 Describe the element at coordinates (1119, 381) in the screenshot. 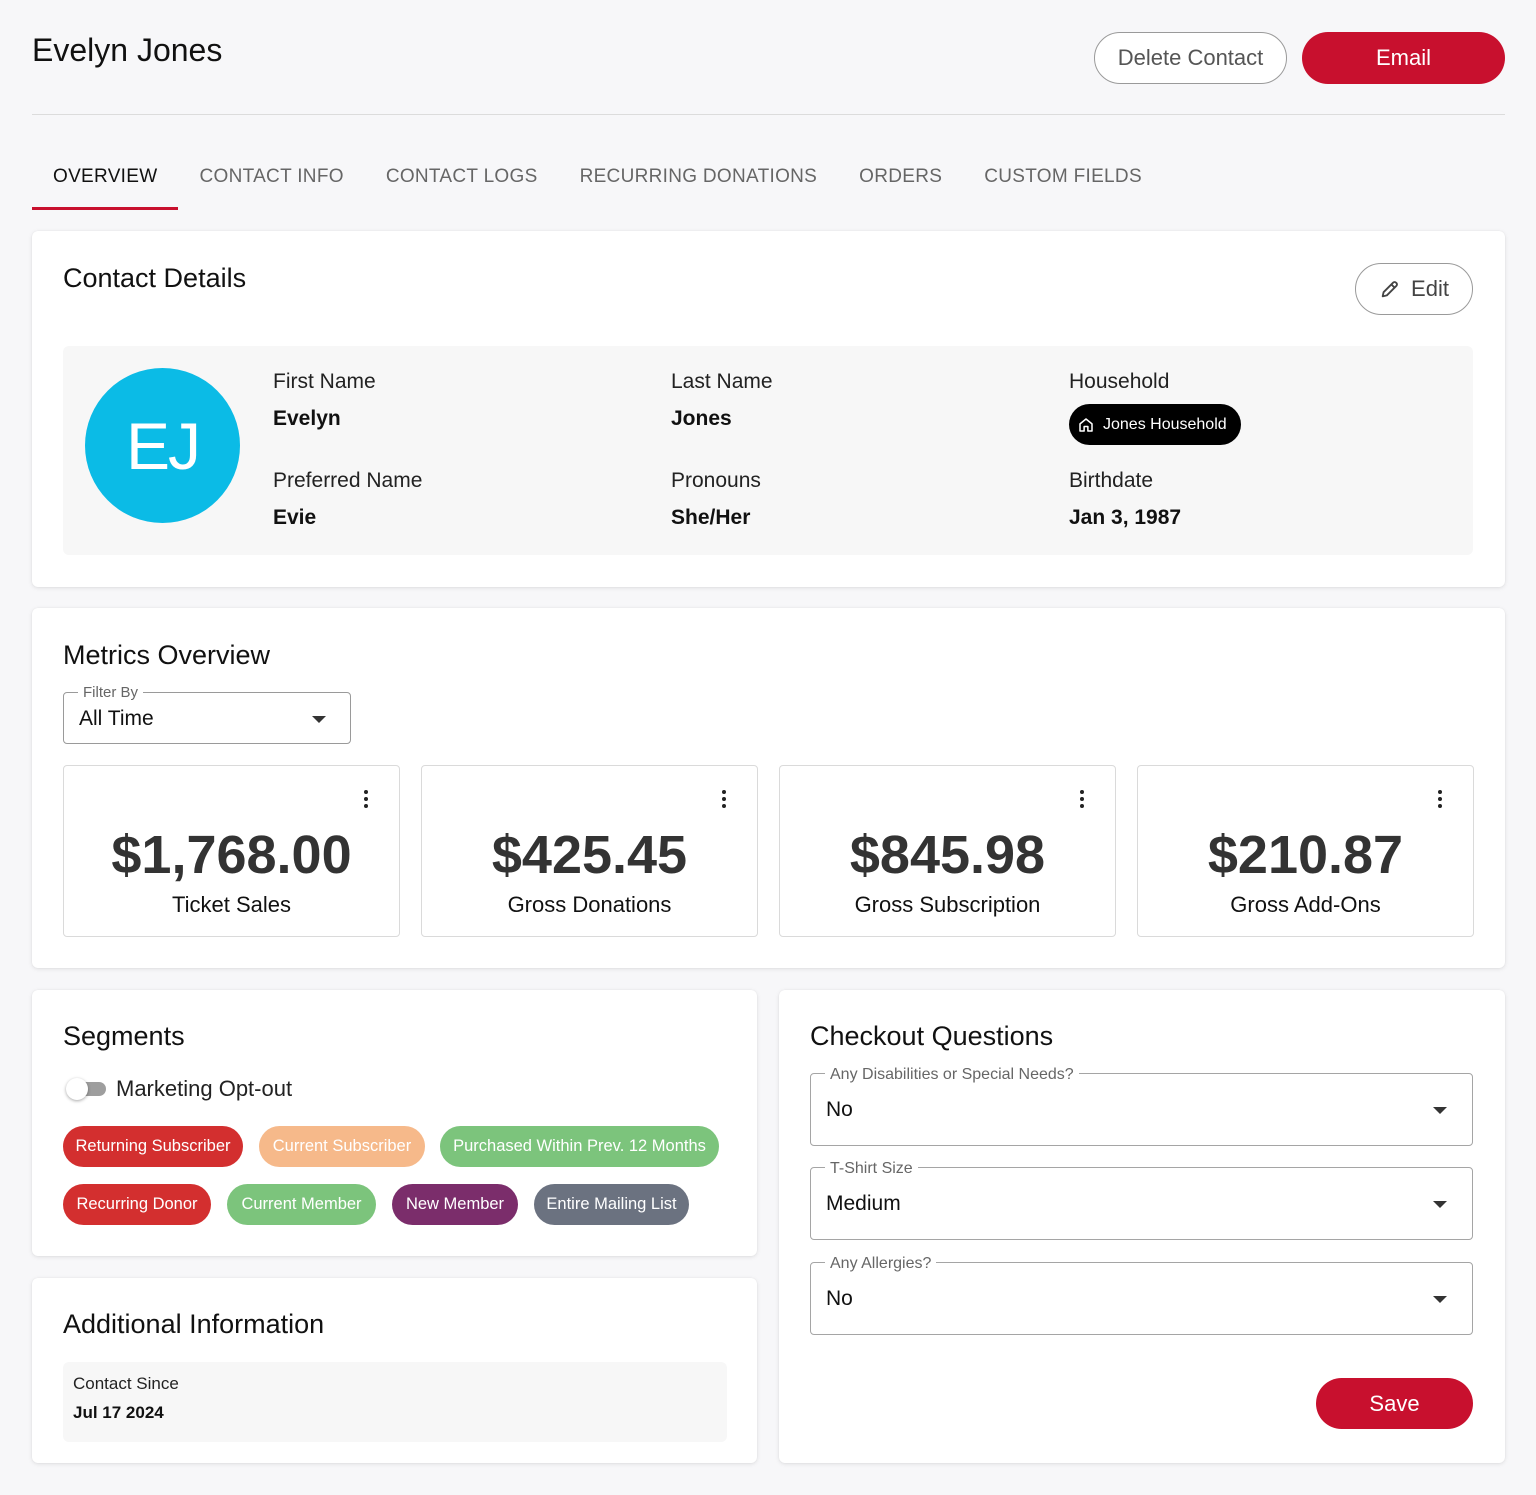

I see `household-label: Household` at that location.